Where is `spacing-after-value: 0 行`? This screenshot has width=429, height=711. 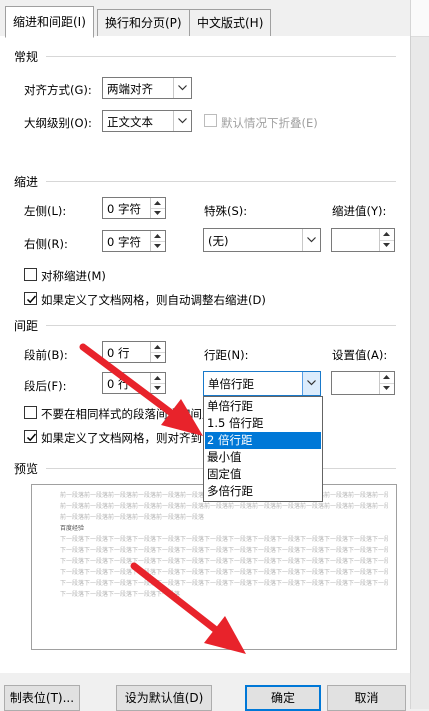
spacing-after-value: 0 行 is located at coordinates (118, 384).